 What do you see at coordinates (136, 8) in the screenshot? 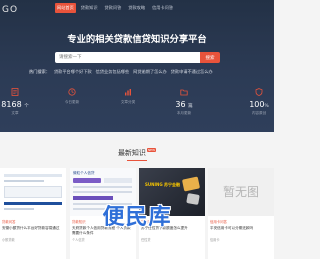
I see `nav-item-loan-guide: 贷款攻略` at bounding box center [136, 8].